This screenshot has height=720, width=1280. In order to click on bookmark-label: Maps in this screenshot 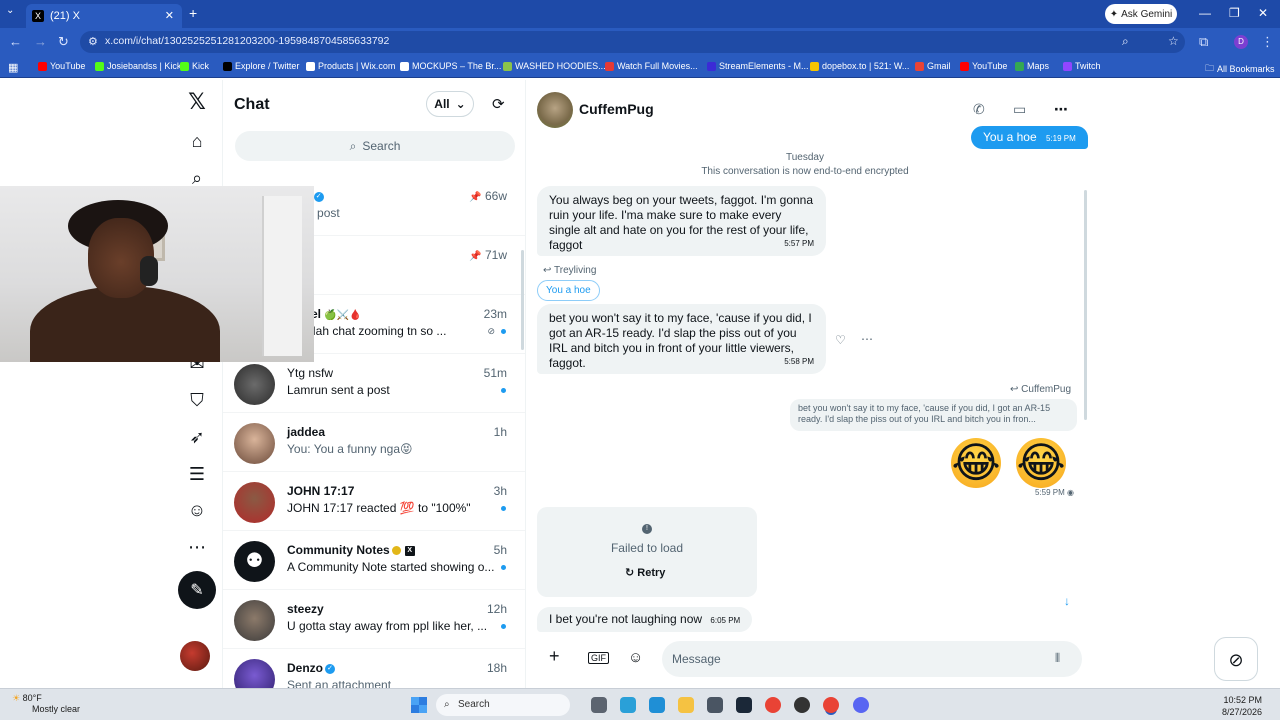, I will do `click(1038, 66)`.